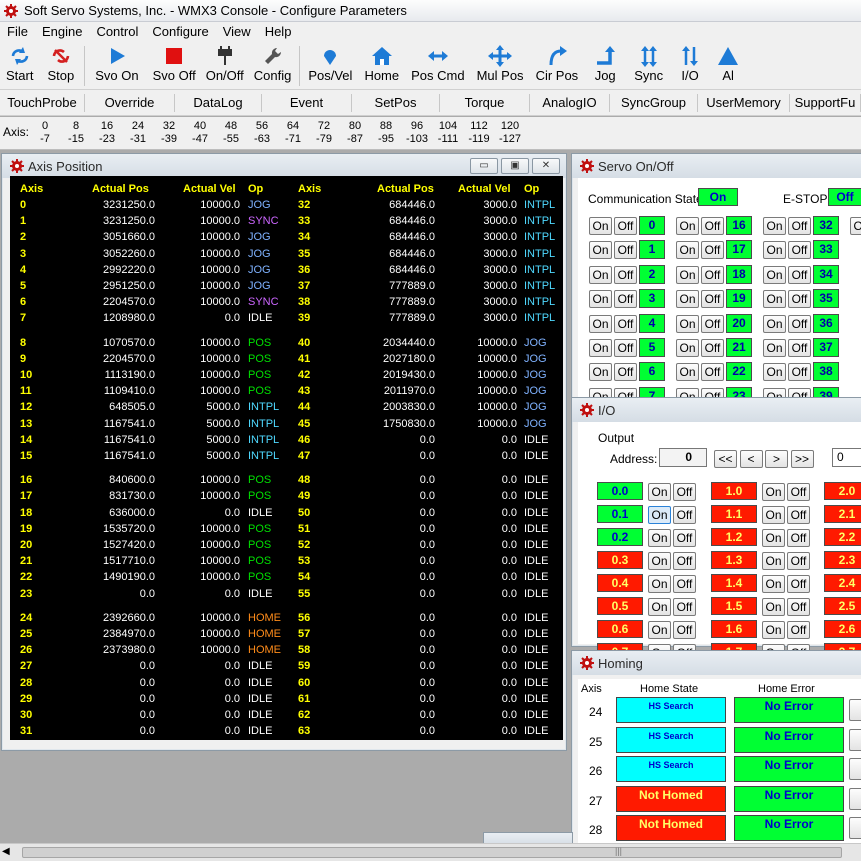  I want to click on axis-range-start: 104, so click(448, 126).